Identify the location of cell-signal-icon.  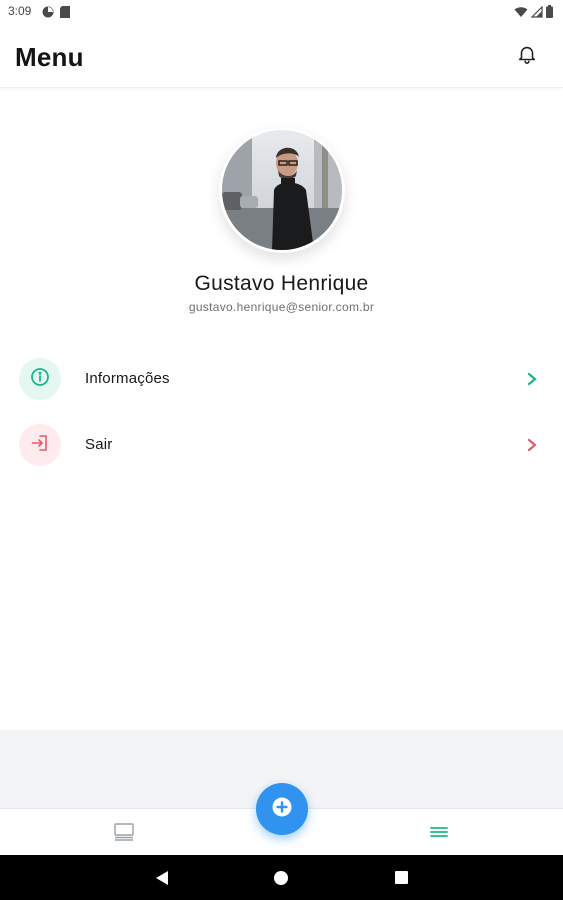
(536, 14).